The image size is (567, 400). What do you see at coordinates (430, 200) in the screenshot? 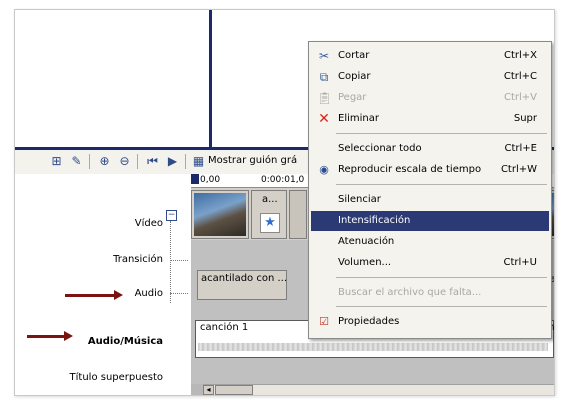
I see `menu-item-silenciar: Silenciar` at bounding box center [430, 200].